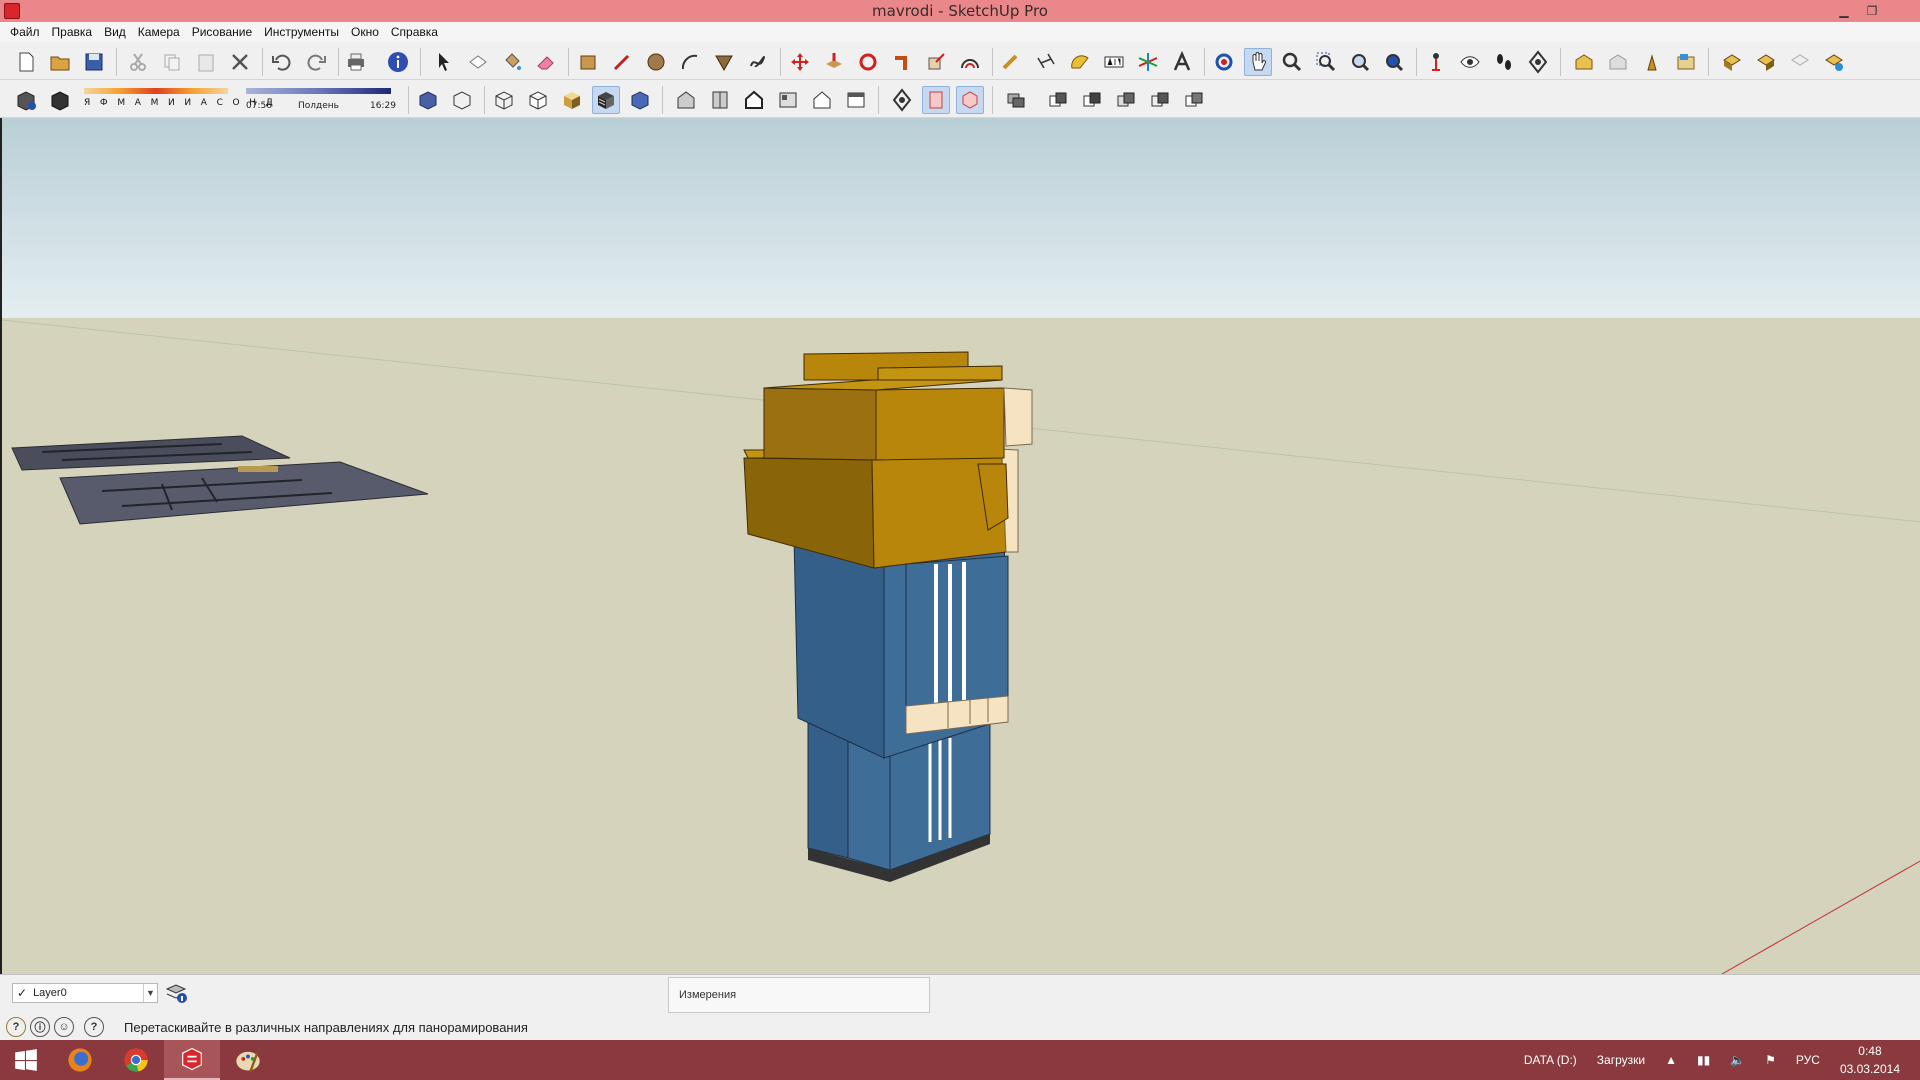 This screenshot has height=1080, width=1920. I want to click on chevron-down-icon: ▼, so click(150, 993).